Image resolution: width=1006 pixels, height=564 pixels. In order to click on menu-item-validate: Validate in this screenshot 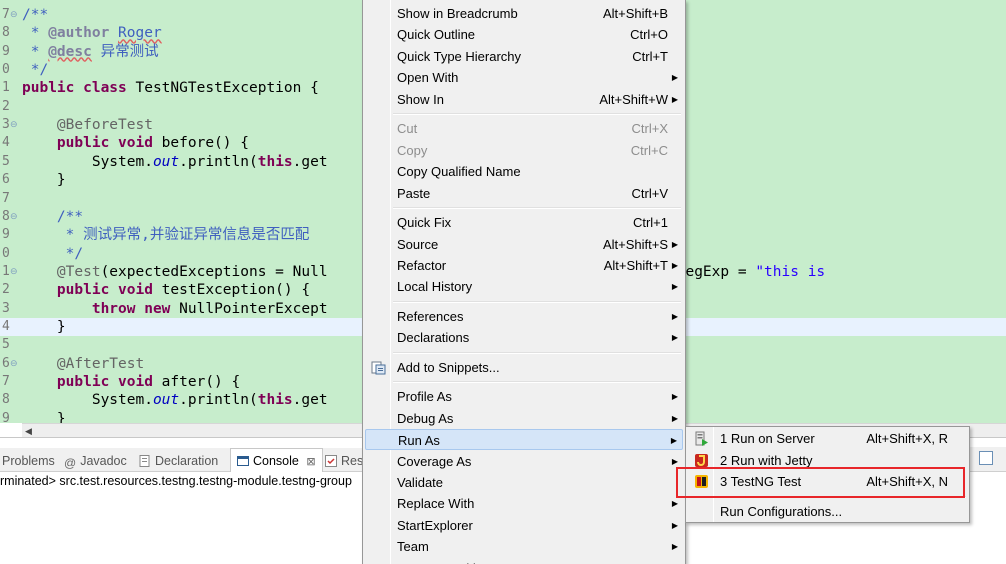, I will do `click(524, 482)`.